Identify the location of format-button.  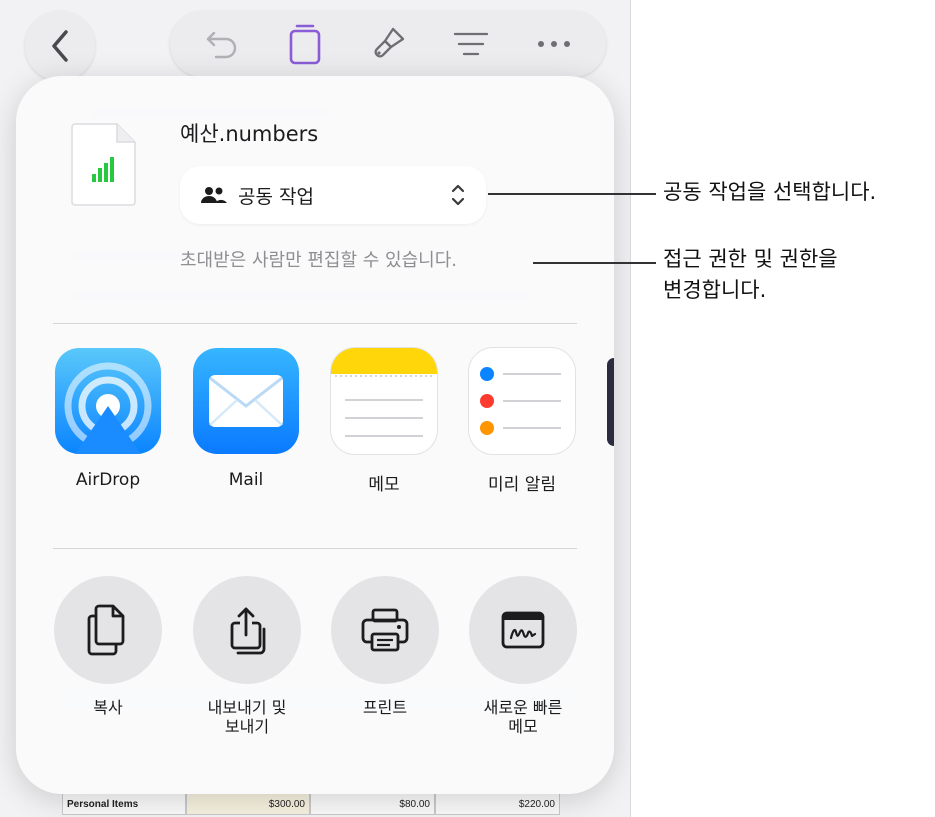
(471, 44).